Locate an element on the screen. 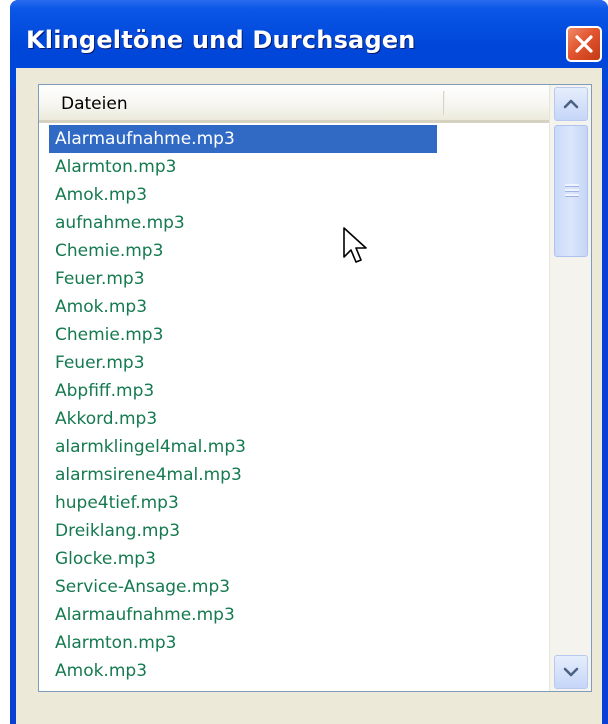 The image size is (608, 724). scroll-thumb is located at coordinates (571, 191).